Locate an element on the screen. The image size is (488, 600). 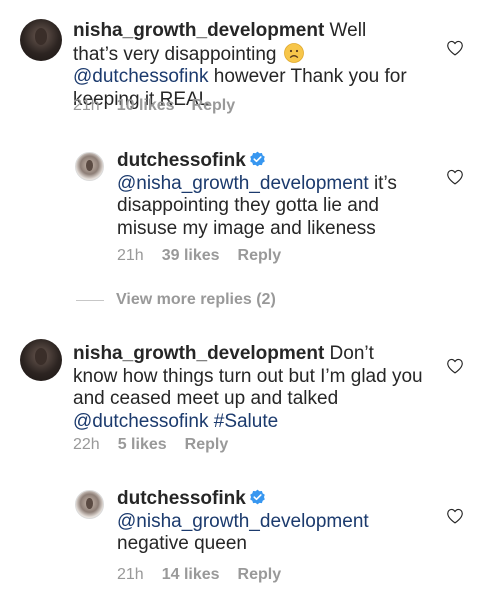
comment-likes: 10 likes is located at coordinates (146, 106).